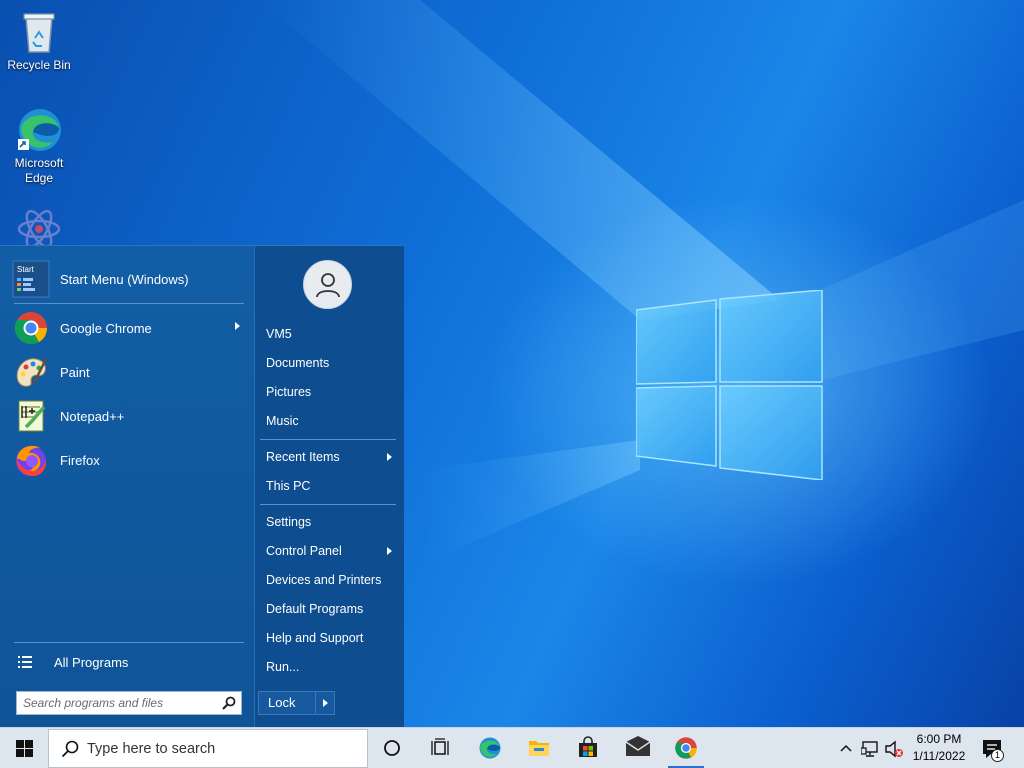 This screenshot has width=1024, height=768. I want to click on place-this-pc: This PC, so click(331, 486).